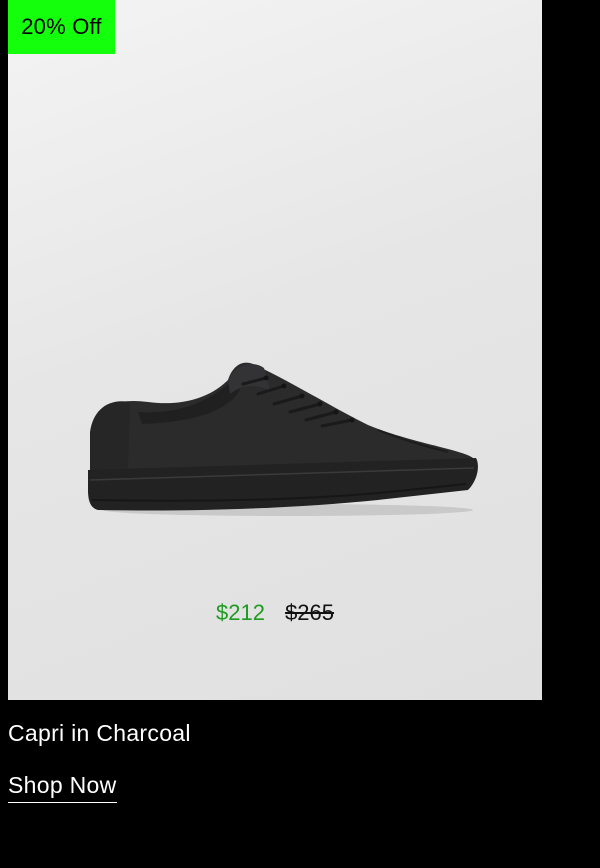  Describe the element at coordinates (99, 733) in the screenshot. I see `product-name: Capri in Charcoal` at that location.